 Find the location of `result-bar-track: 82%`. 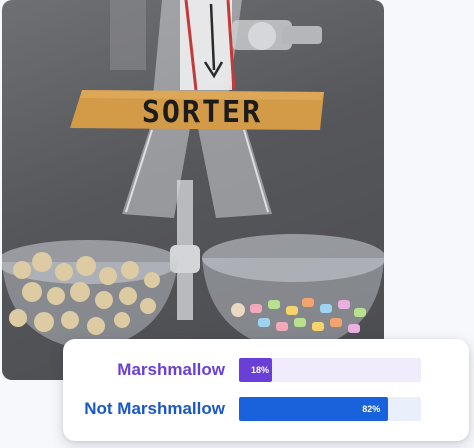

result-bar-track: 82% is located at coordinates (330, 409).